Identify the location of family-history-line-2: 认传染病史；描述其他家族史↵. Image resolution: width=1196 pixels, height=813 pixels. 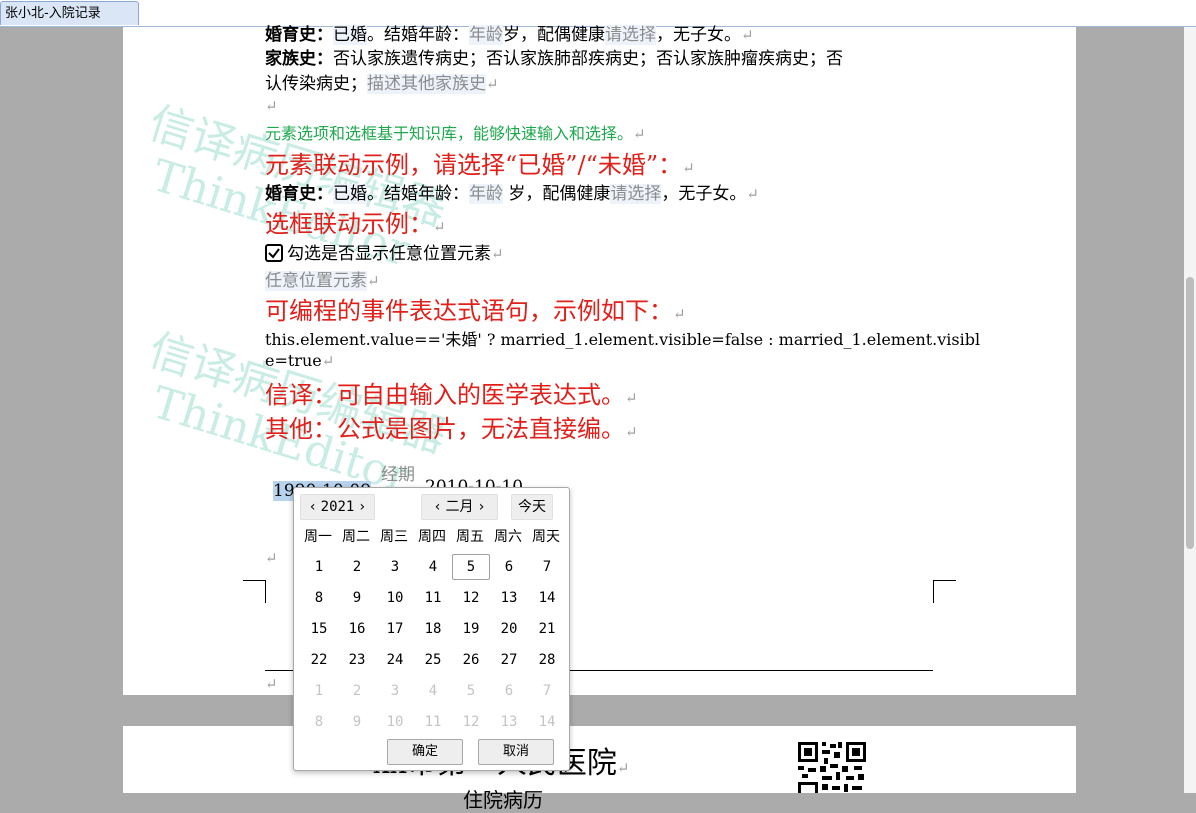
(382, 84).